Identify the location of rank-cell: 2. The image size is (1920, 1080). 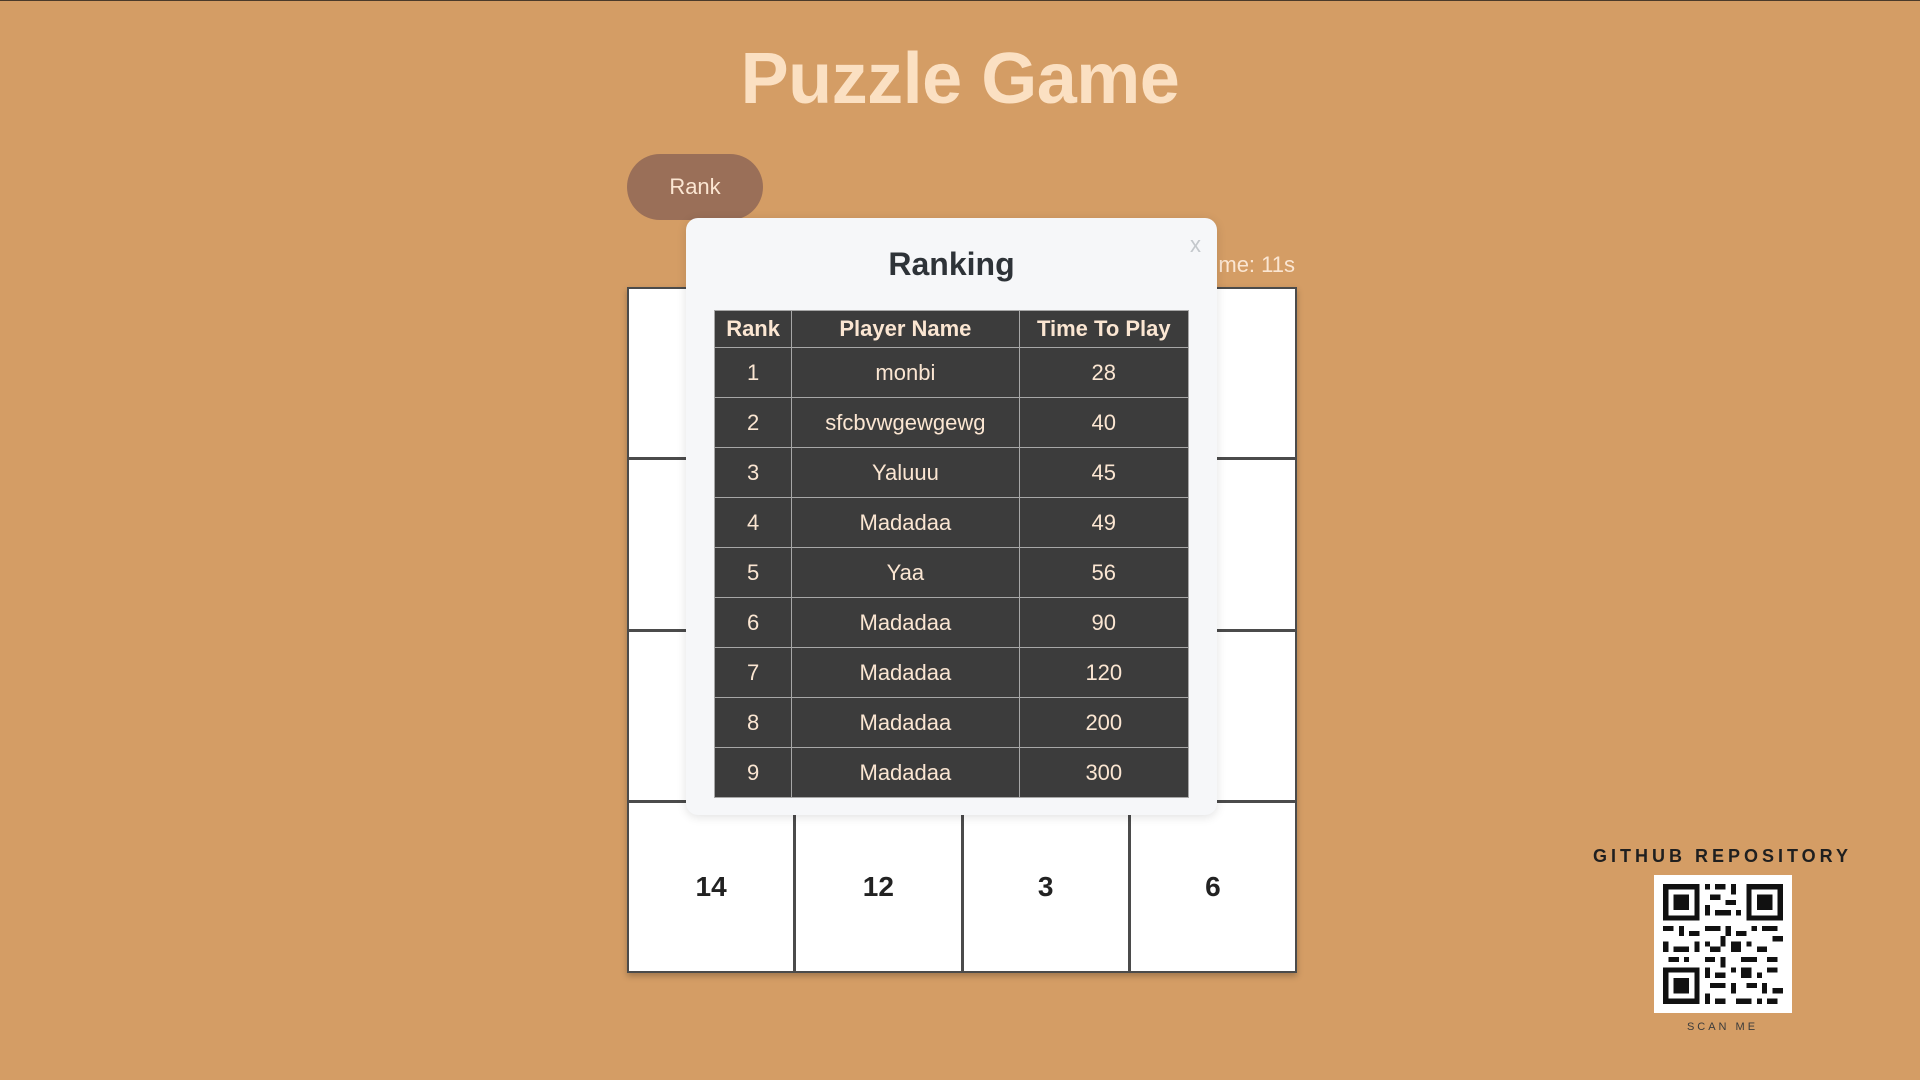
(753, 422).